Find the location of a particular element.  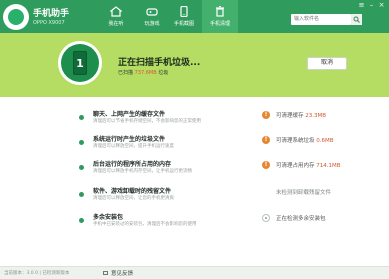

feedback-link: 意见反馈 is located at coordinates (118, 273).